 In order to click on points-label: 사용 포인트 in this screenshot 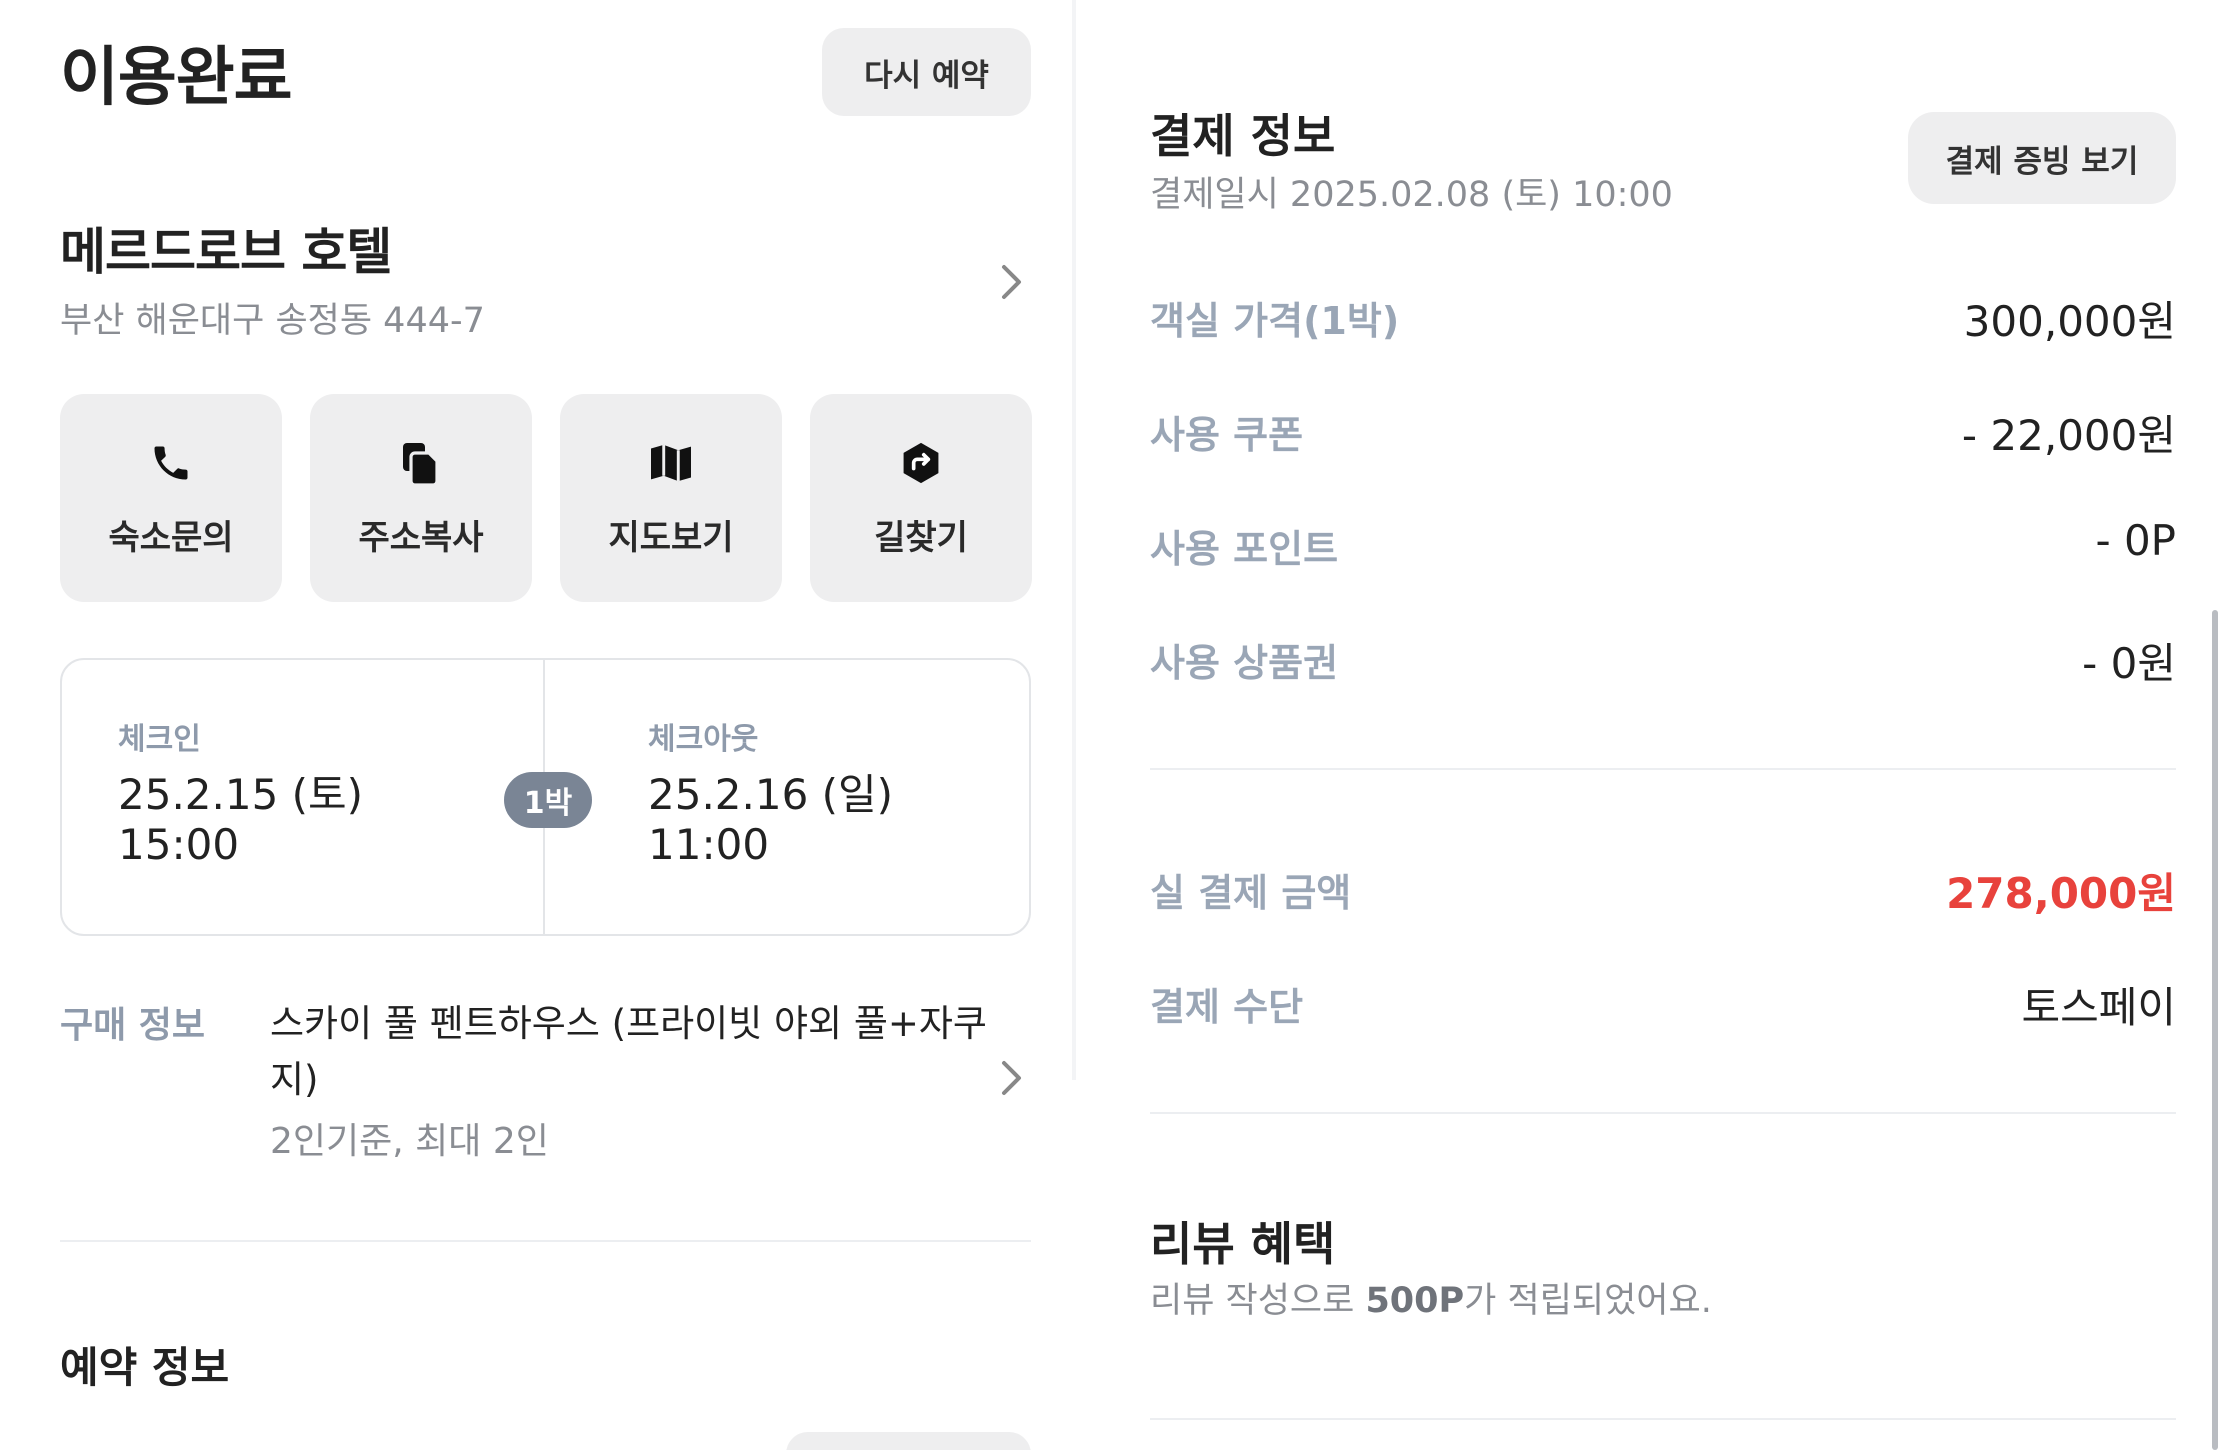, I will do `click(1244, 549)`.